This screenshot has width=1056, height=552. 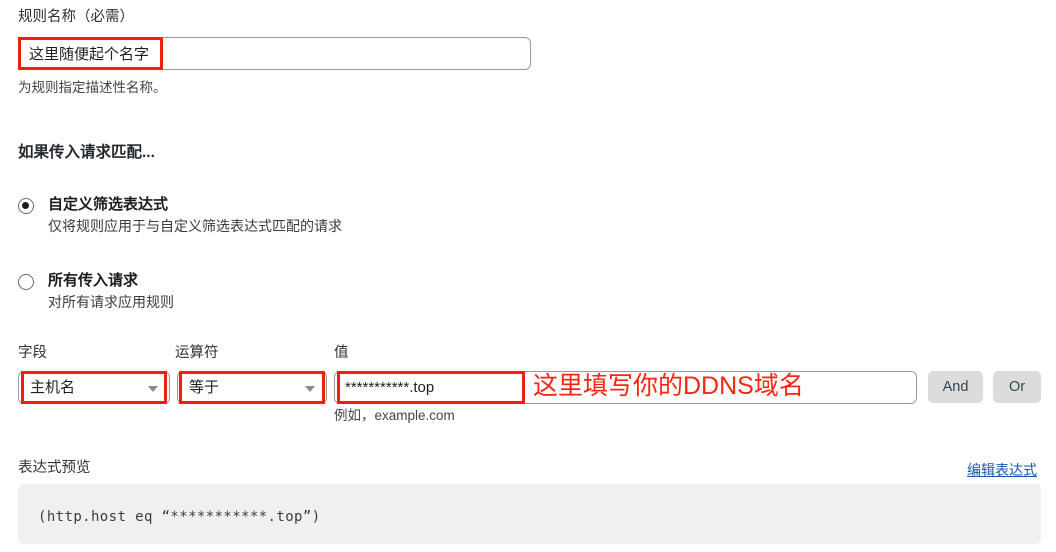 I want to click on rule-name-input, so click(x=274, y=53).